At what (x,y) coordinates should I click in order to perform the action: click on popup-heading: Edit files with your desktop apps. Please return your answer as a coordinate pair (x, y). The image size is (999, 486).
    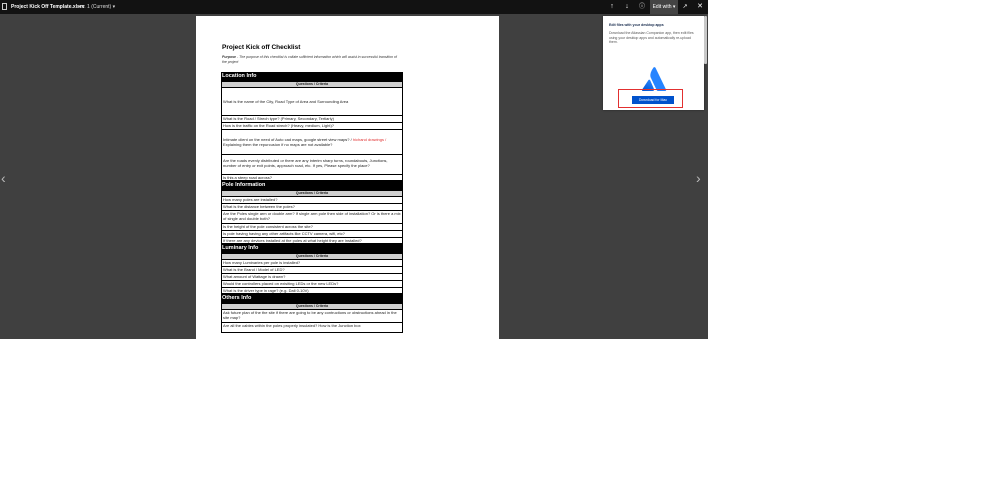
    Looking at the image, I should click on (636, 25).